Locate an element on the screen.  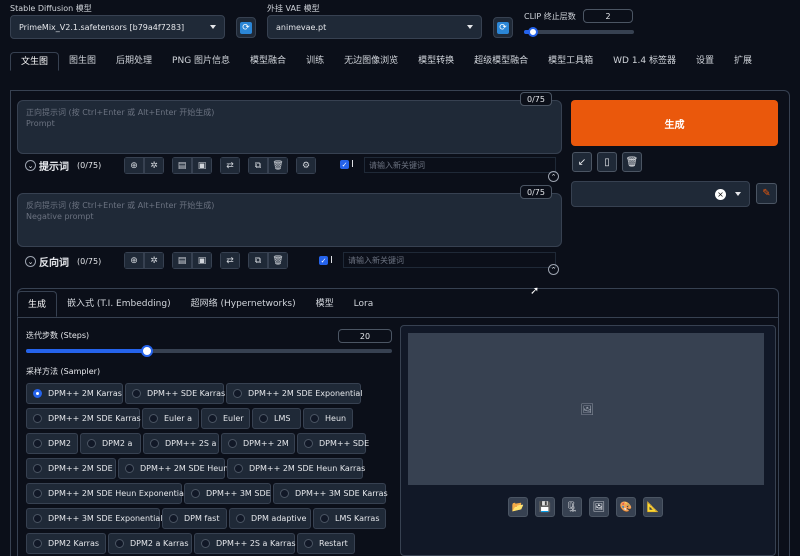
output-gallery: 🖼 is located at coordinates (586, 409).